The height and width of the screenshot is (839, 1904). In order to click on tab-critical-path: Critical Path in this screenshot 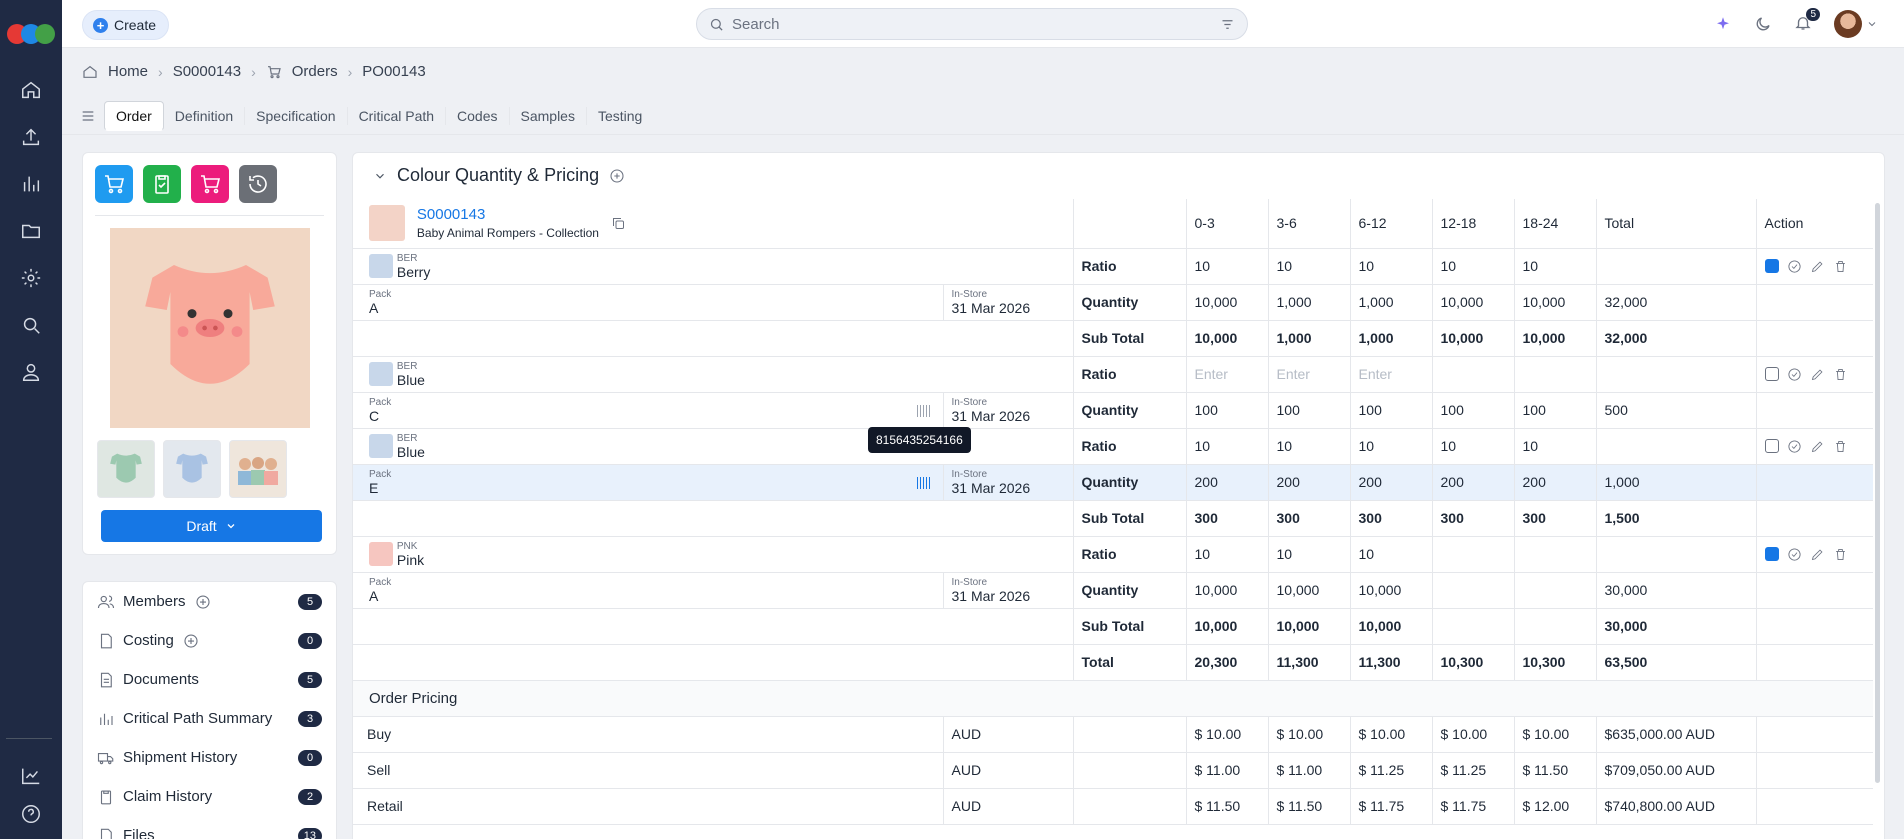, I will do `click(397, 115)`.